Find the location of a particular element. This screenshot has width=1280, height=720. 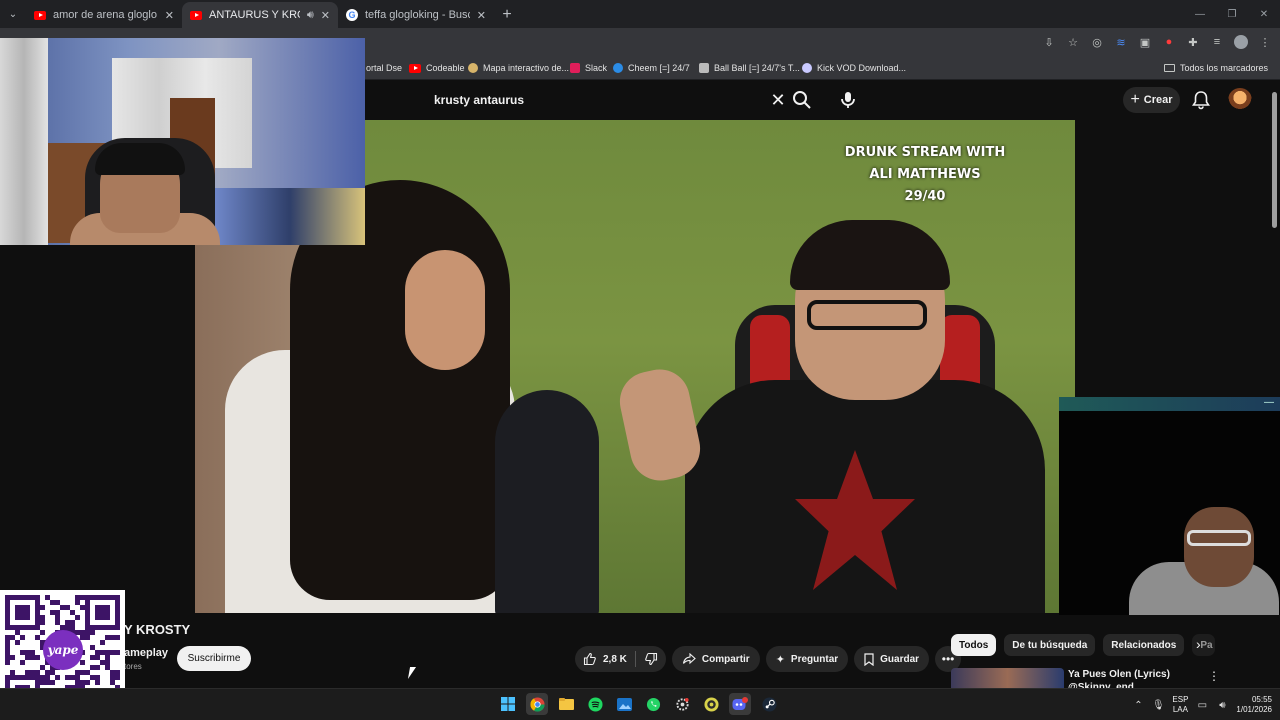

dislike-button is located at coordinates (651, 659).